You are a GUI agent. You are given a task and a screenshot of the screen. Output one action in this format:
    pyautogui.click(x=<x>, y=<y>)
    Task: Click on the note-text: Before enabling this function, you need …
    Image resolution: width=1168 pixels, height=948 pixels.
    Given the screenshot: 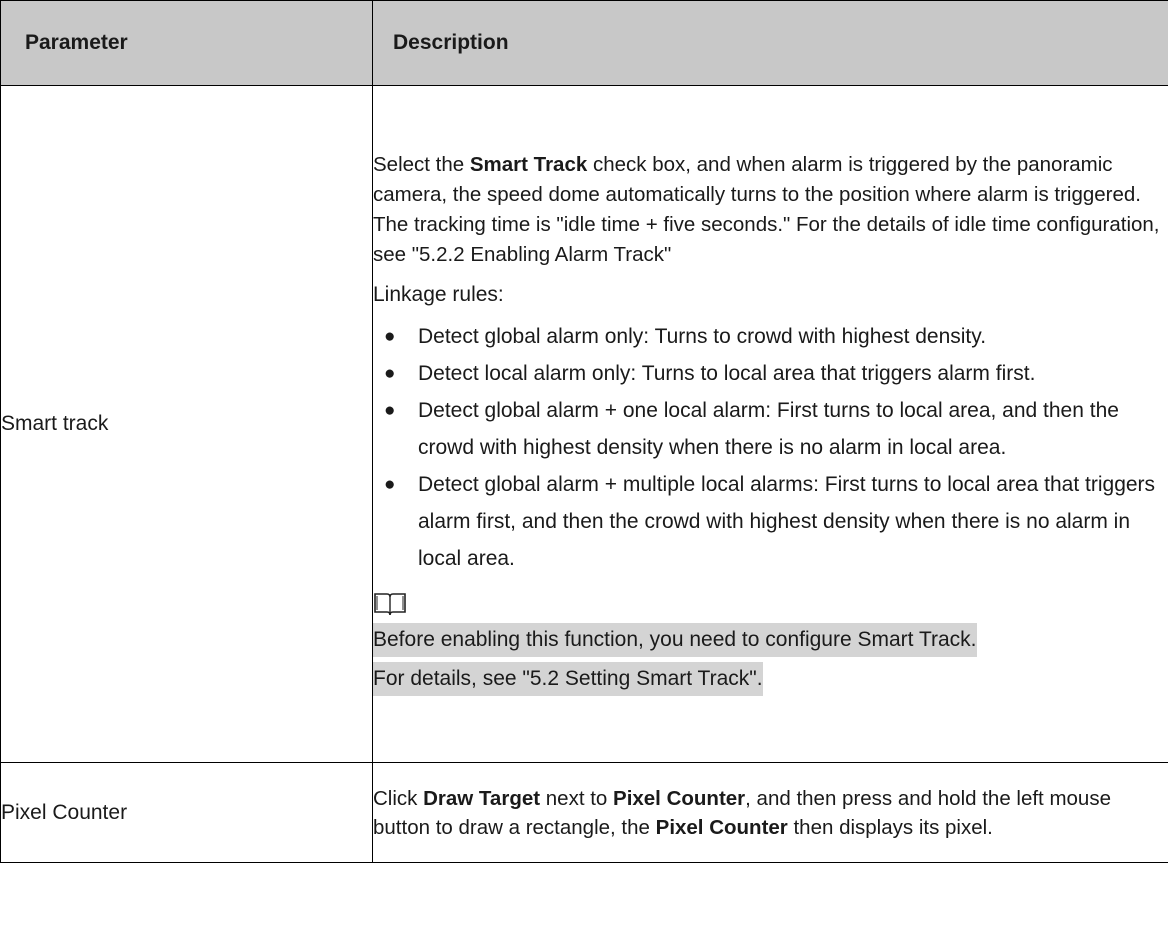 What is the action you would take?
    pyautogui.click(x=675, y=639)
    